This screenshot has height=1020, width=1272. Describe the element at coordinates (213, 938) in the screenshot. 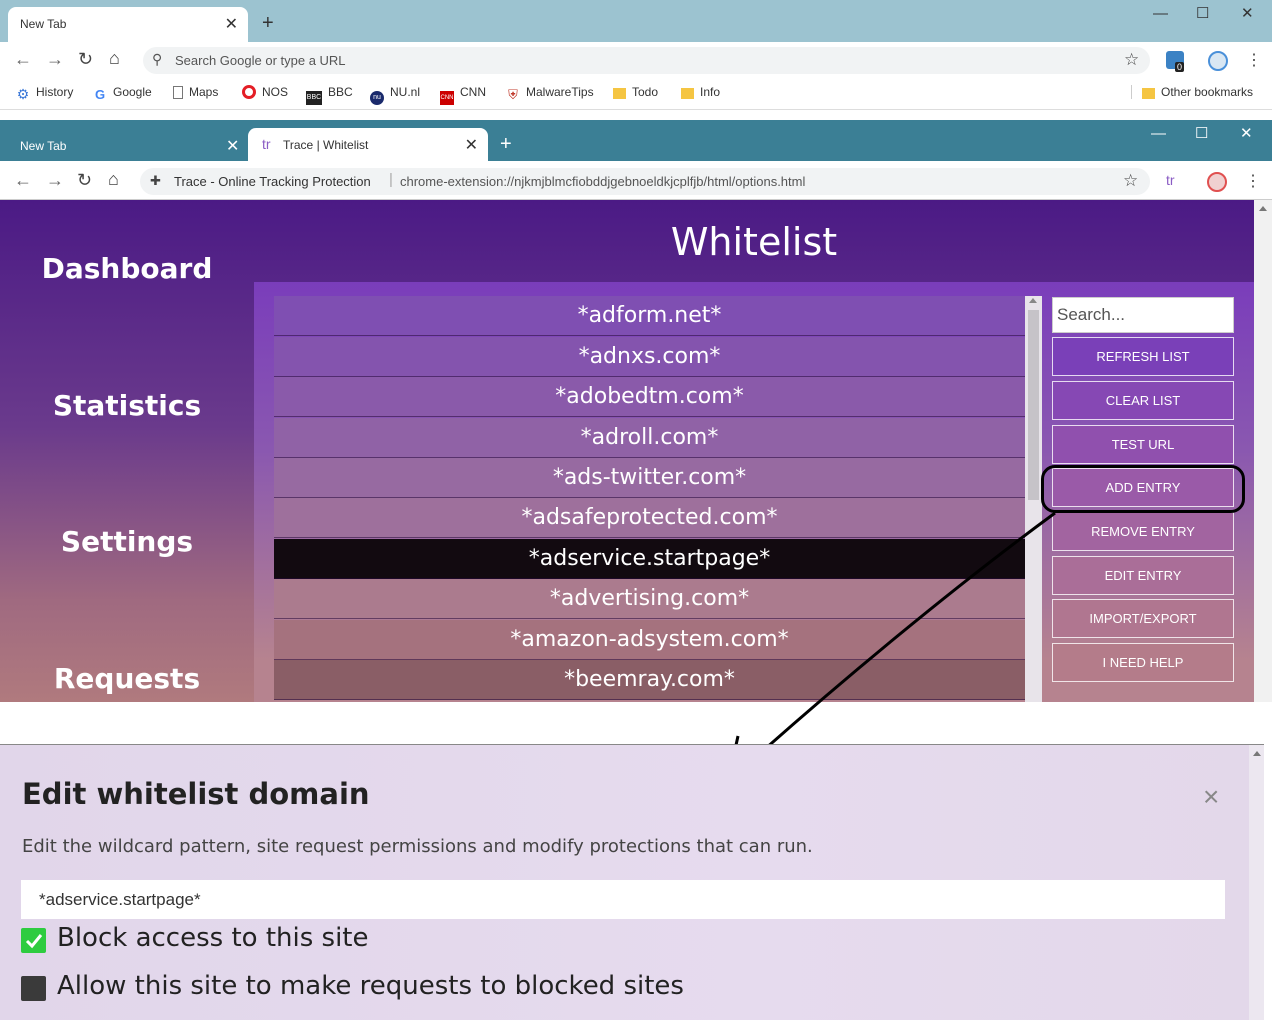

I see `block-access-label: Block access to this site` at that location.